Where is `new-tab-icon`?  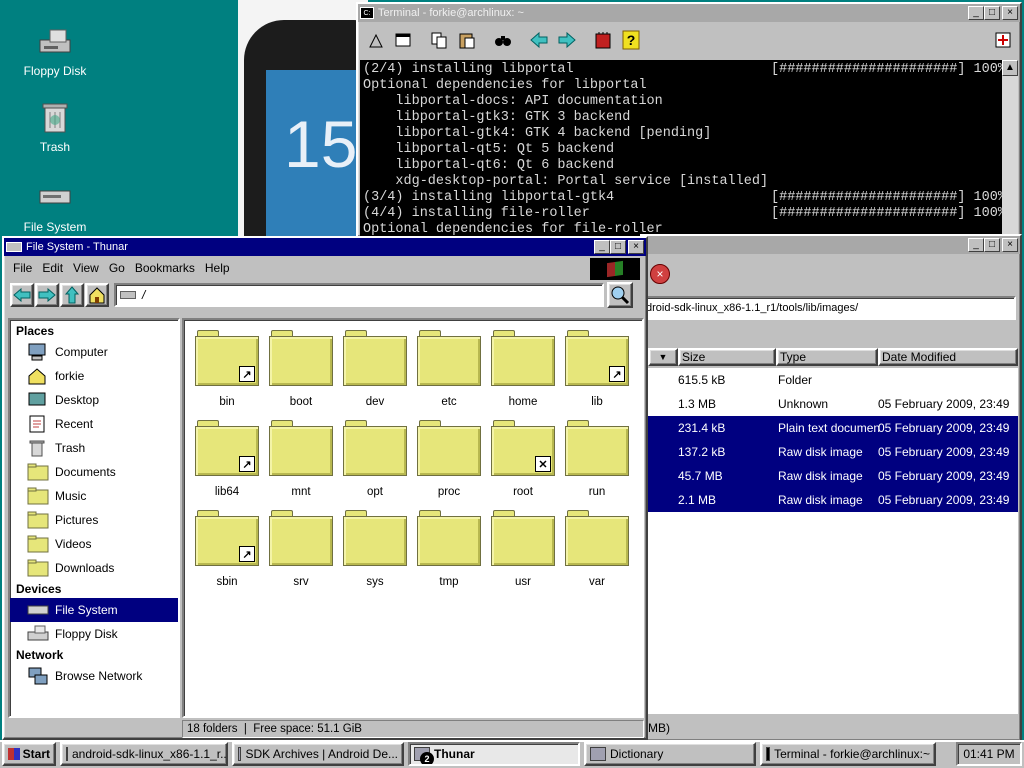 new-tab-icon is located at coordinates (375, 40).